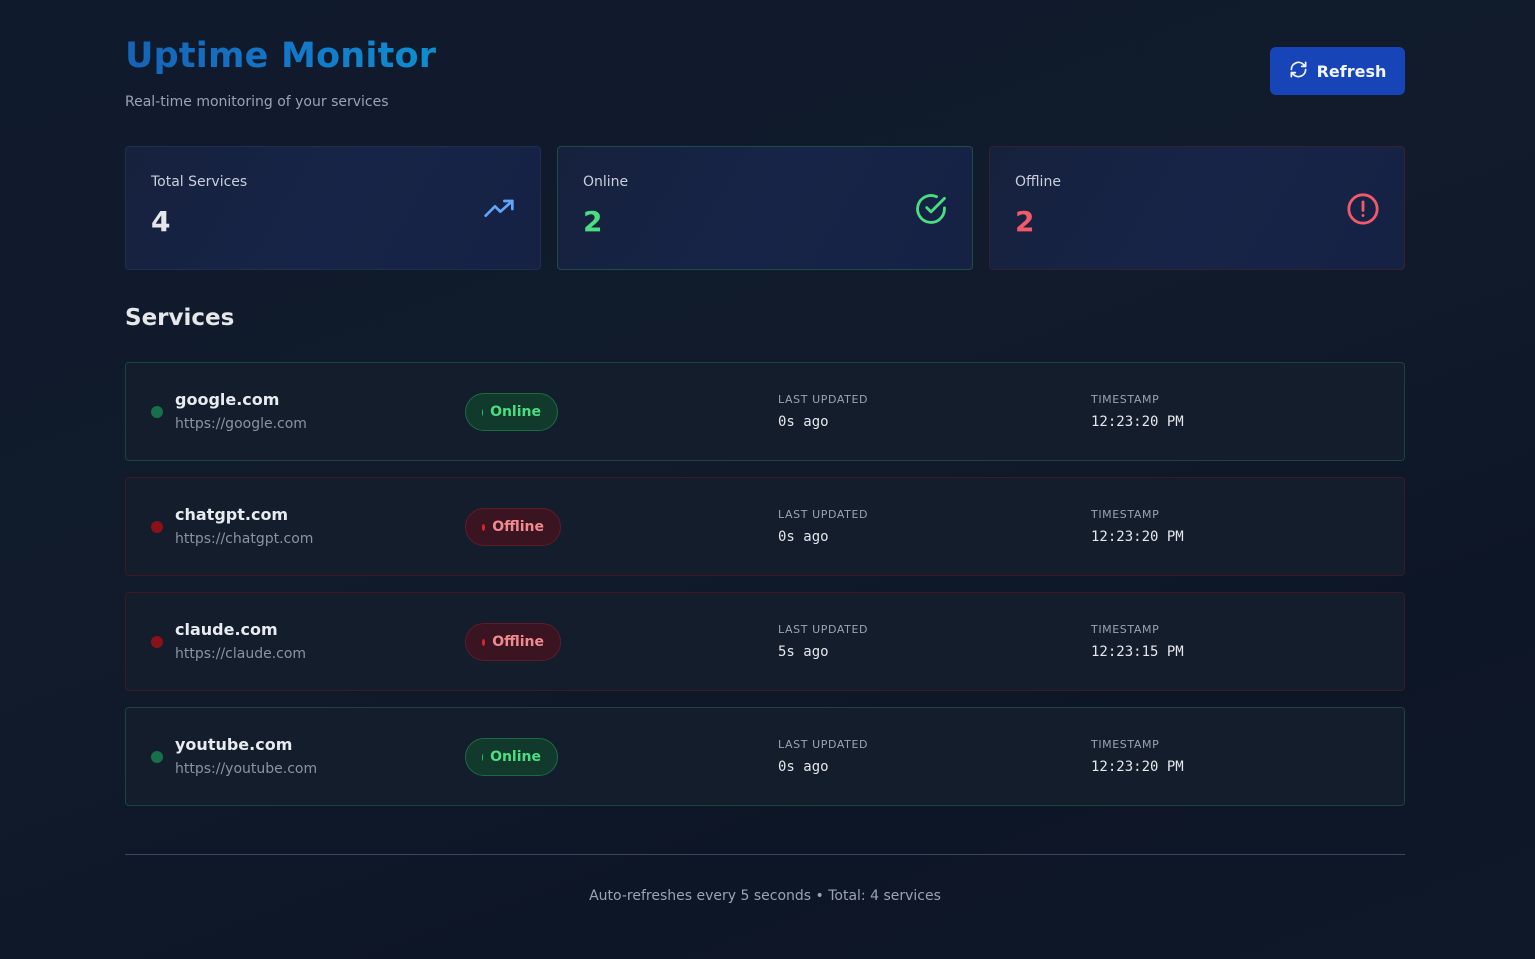 The image size is (1535, 959). I want to click on stat-label: Online, so click(606, 182).